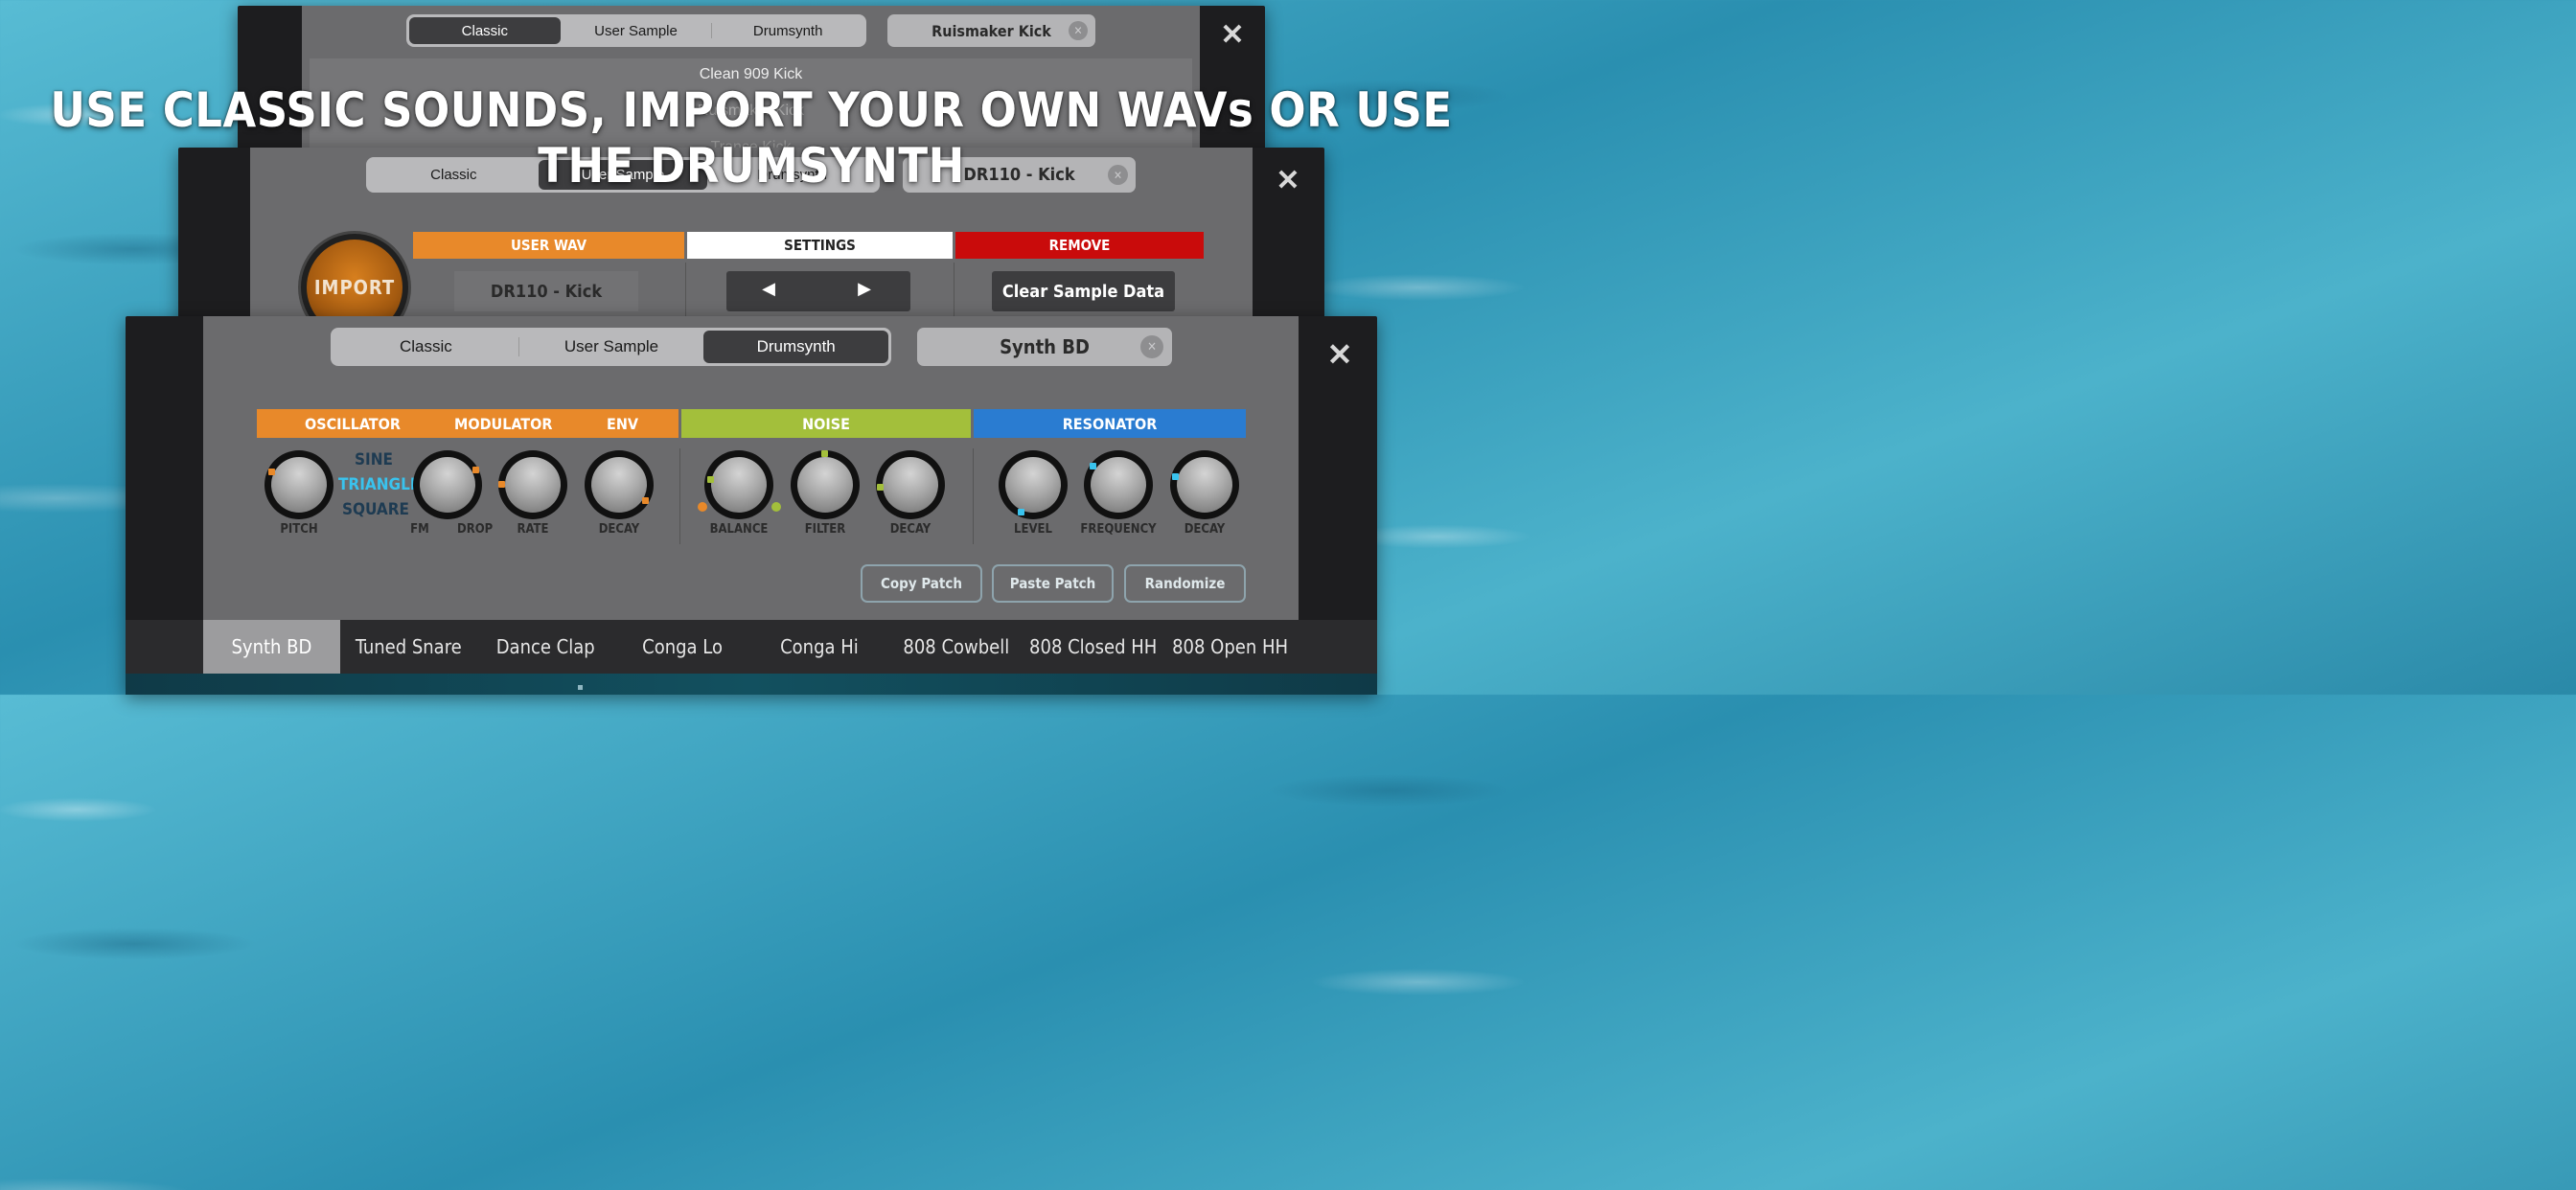  I want to click on frequency-knob, so click(1118, 484).